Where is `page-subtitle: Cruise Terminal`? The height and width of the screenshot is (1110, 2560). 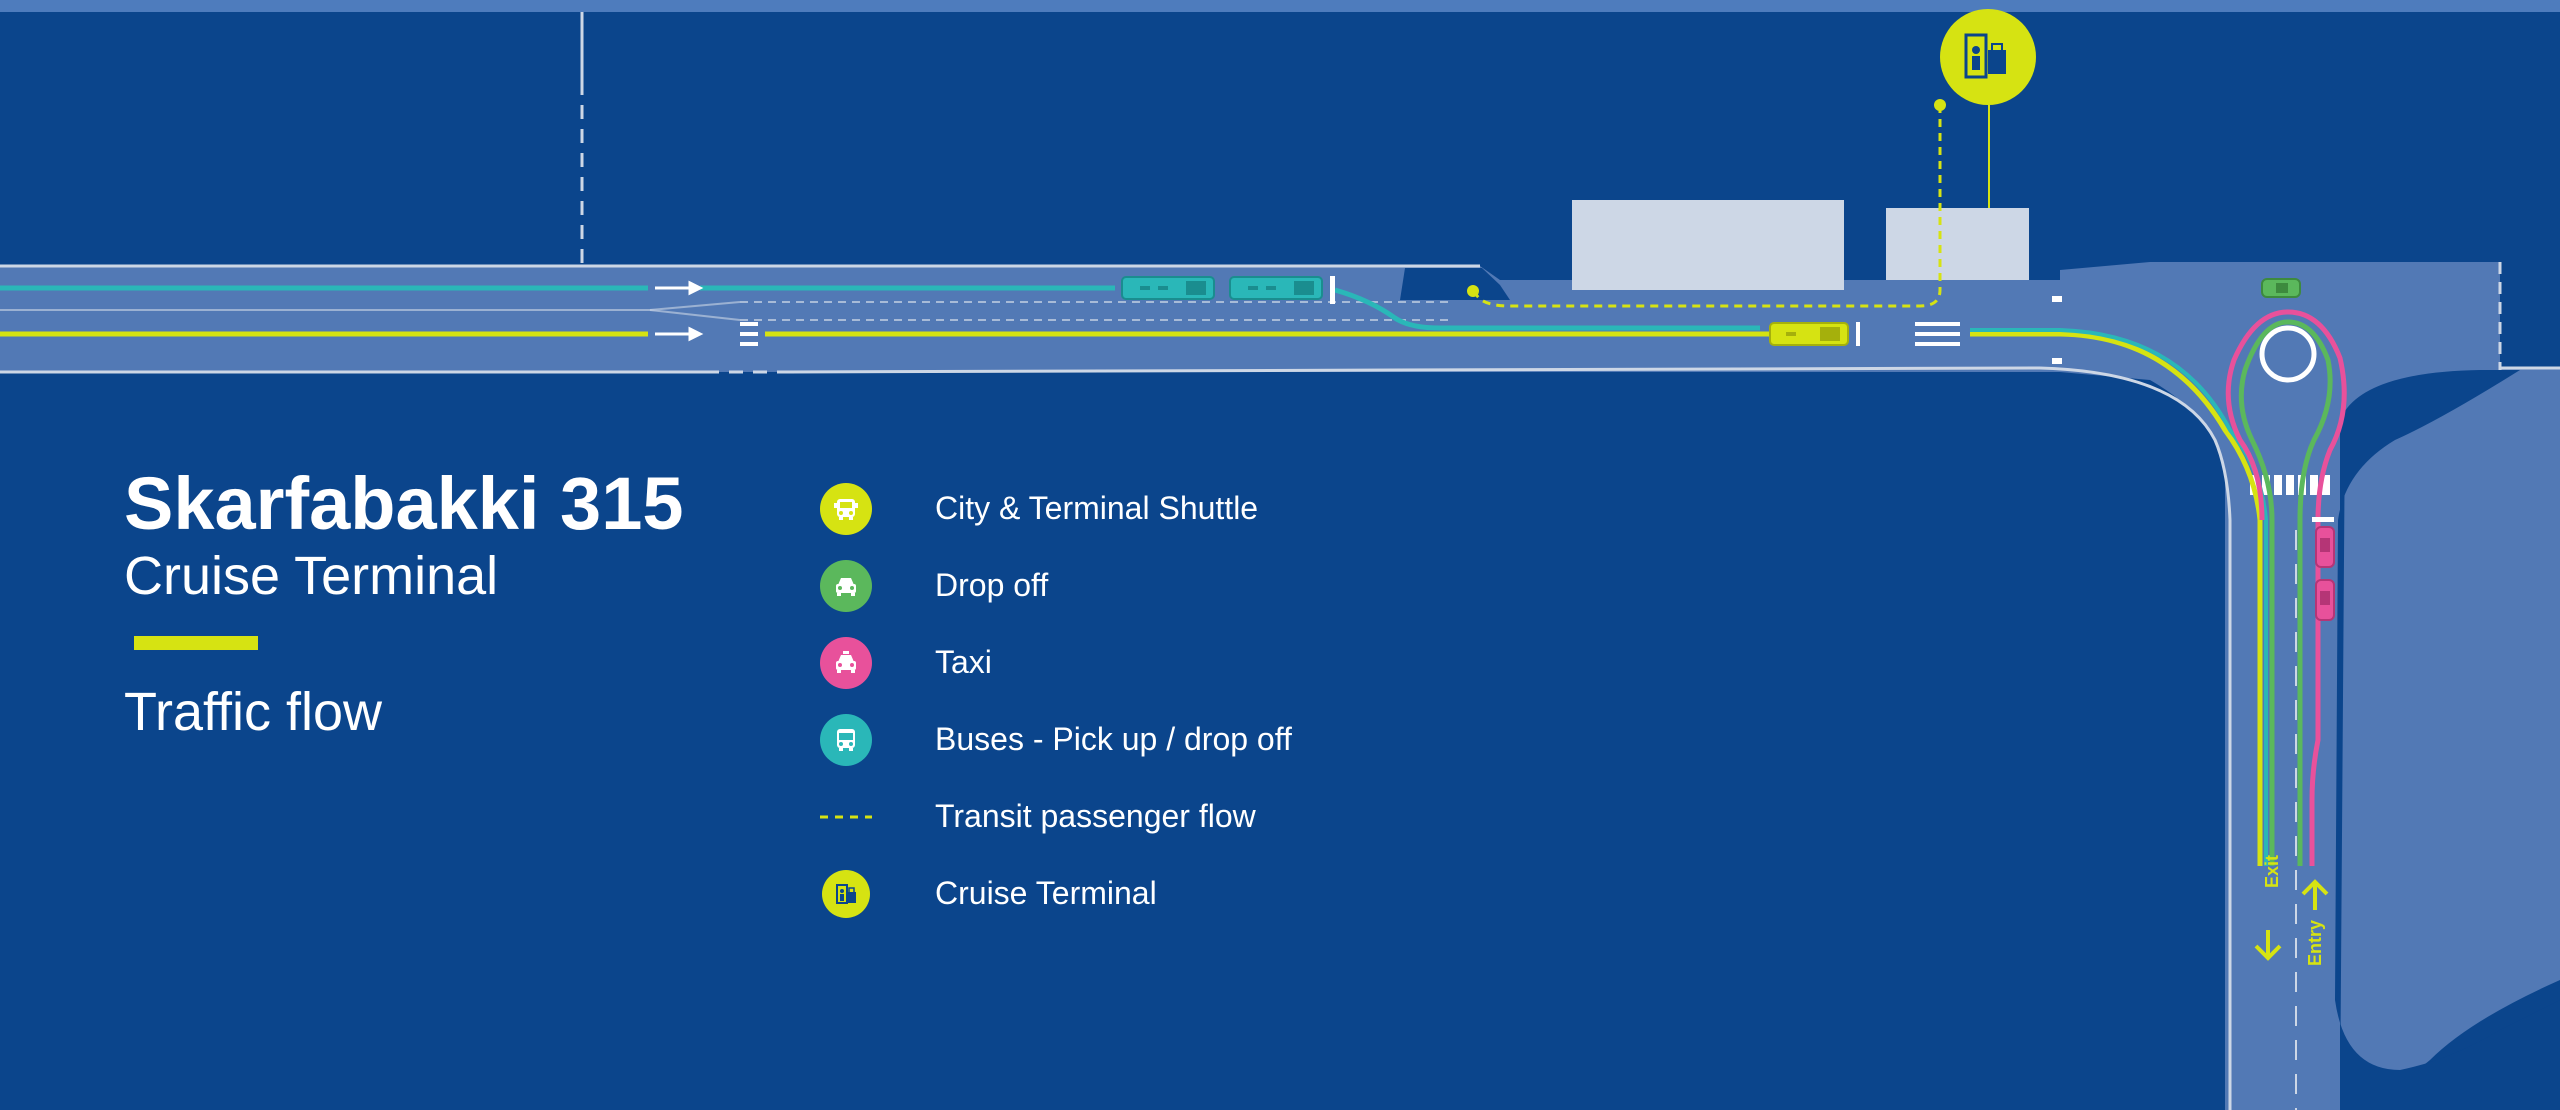
page-subtitle: Cruise Terminal is located at coordinates (311, 576).